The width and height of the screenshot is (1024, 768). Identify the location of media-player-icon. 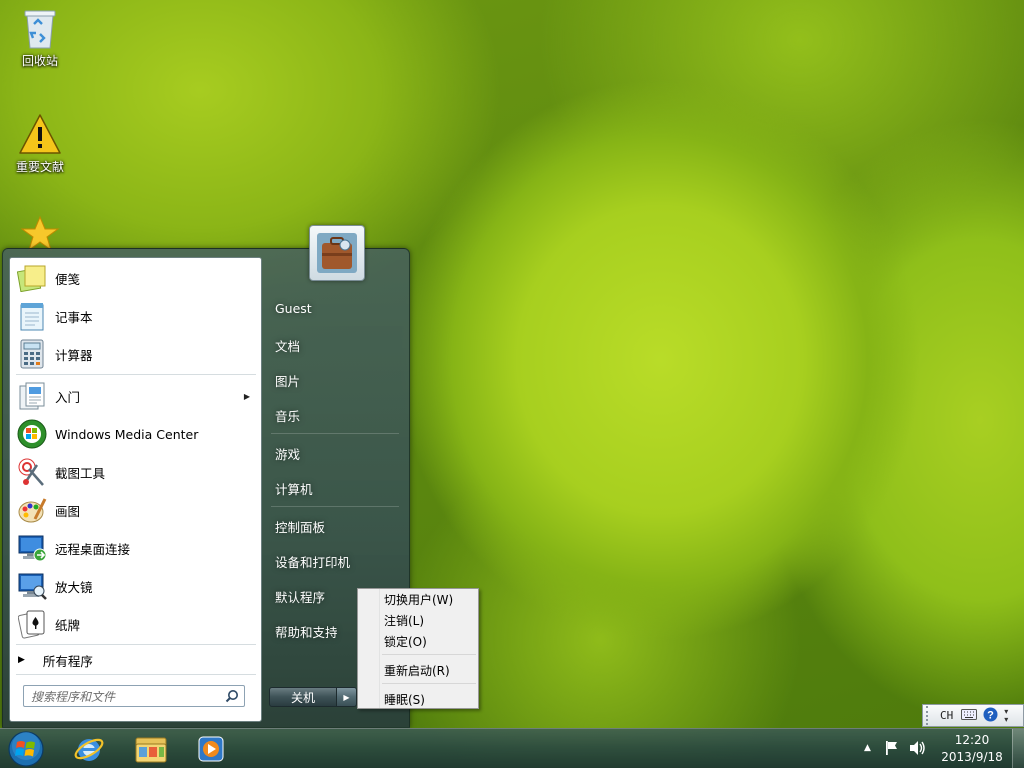
(211, 749).